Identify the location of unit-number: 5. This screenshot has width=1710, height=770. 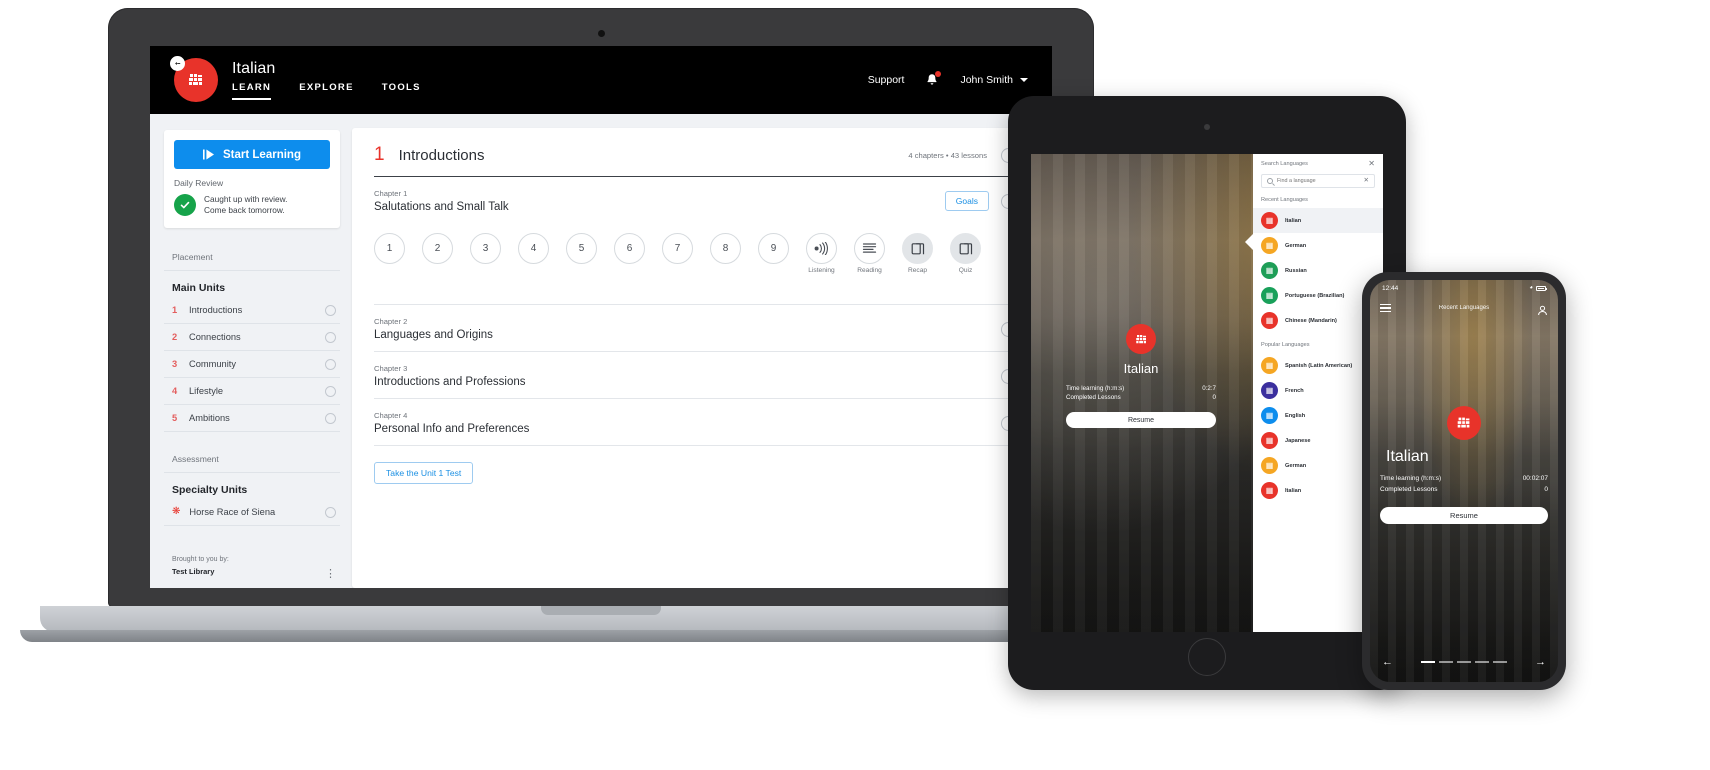
(175, 418).